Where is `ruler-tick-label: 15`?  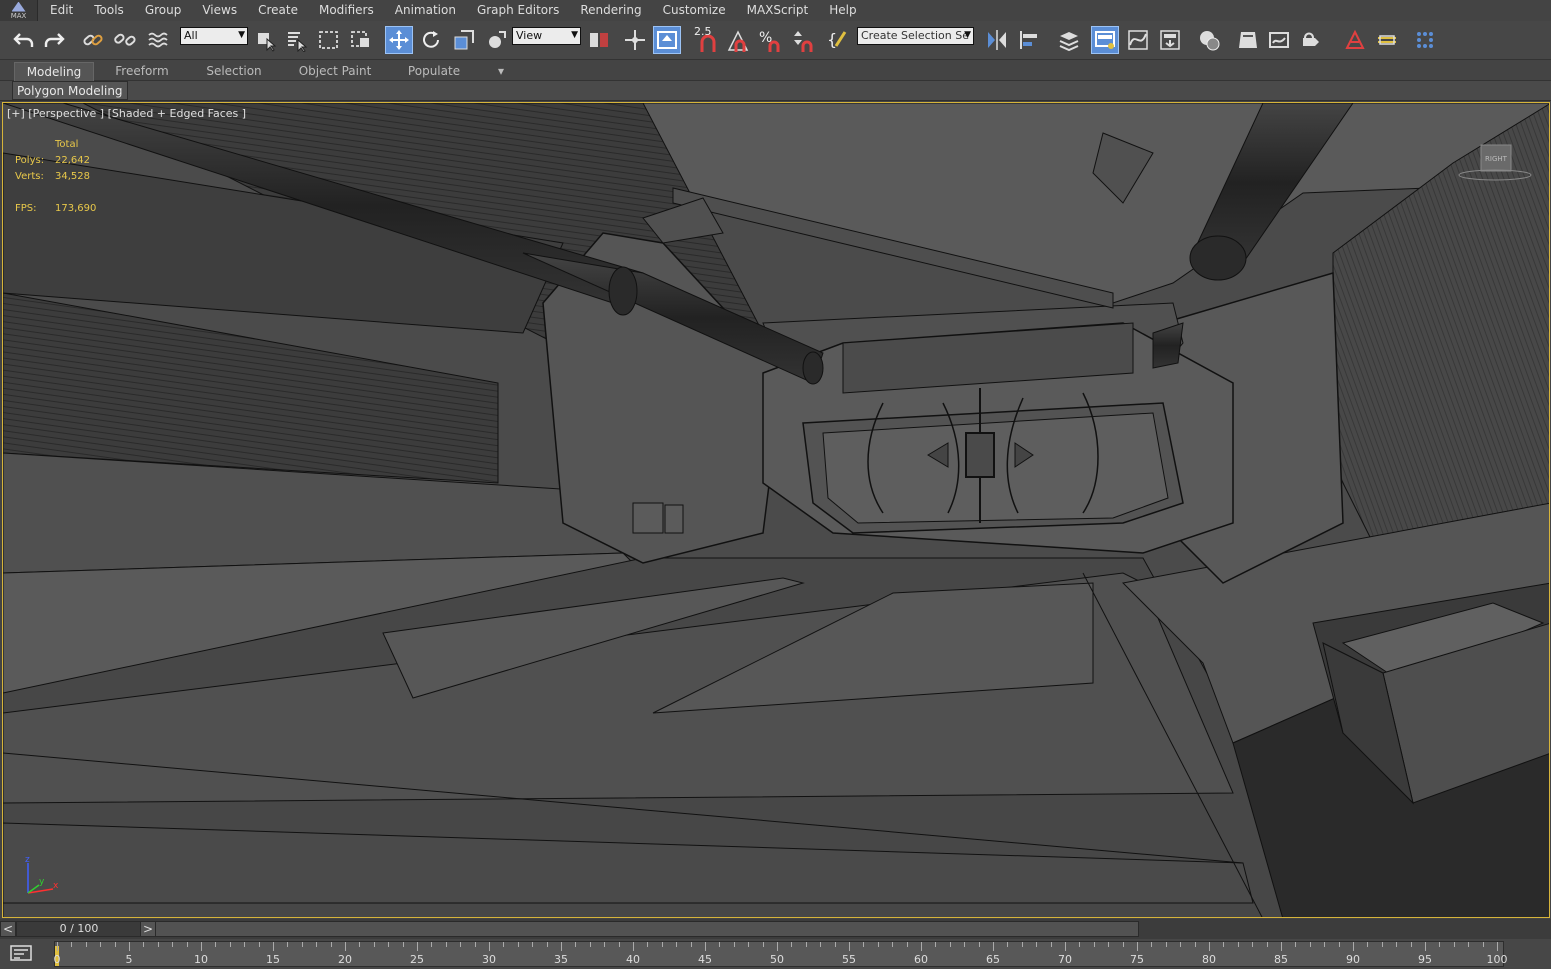 ruler-tick-label: 15 is located at coordinates (273, 959).